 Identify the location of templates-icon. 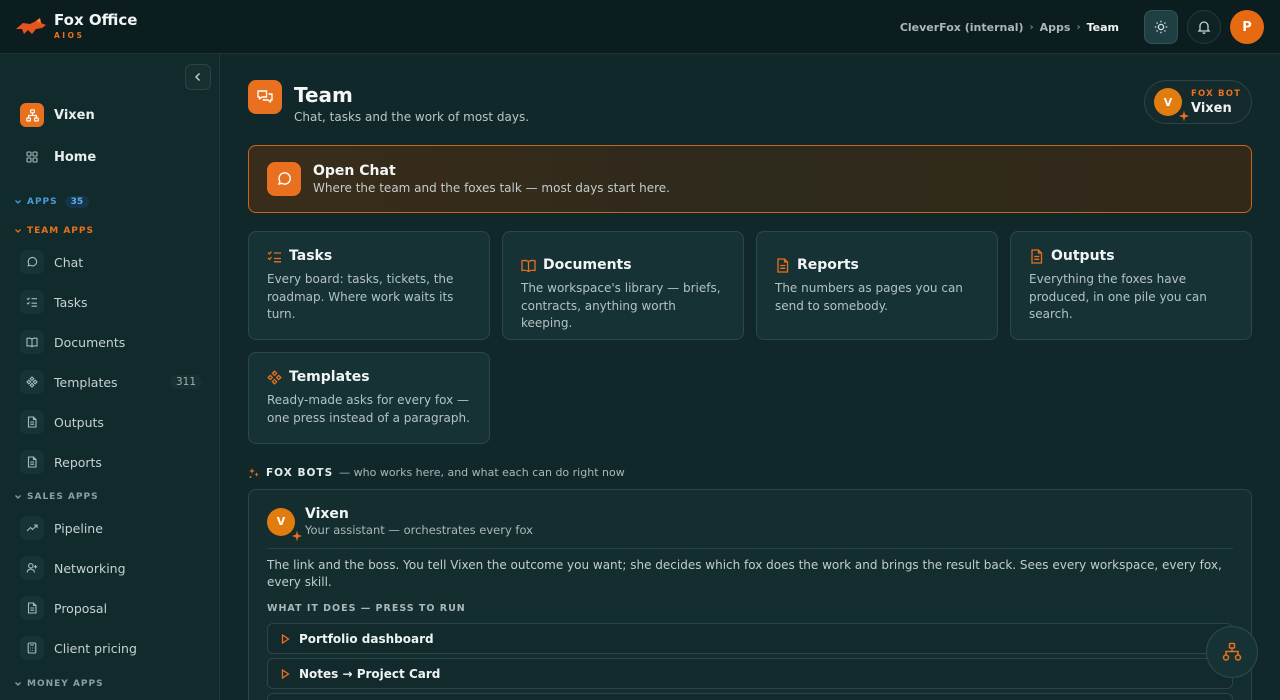
(274, 377).